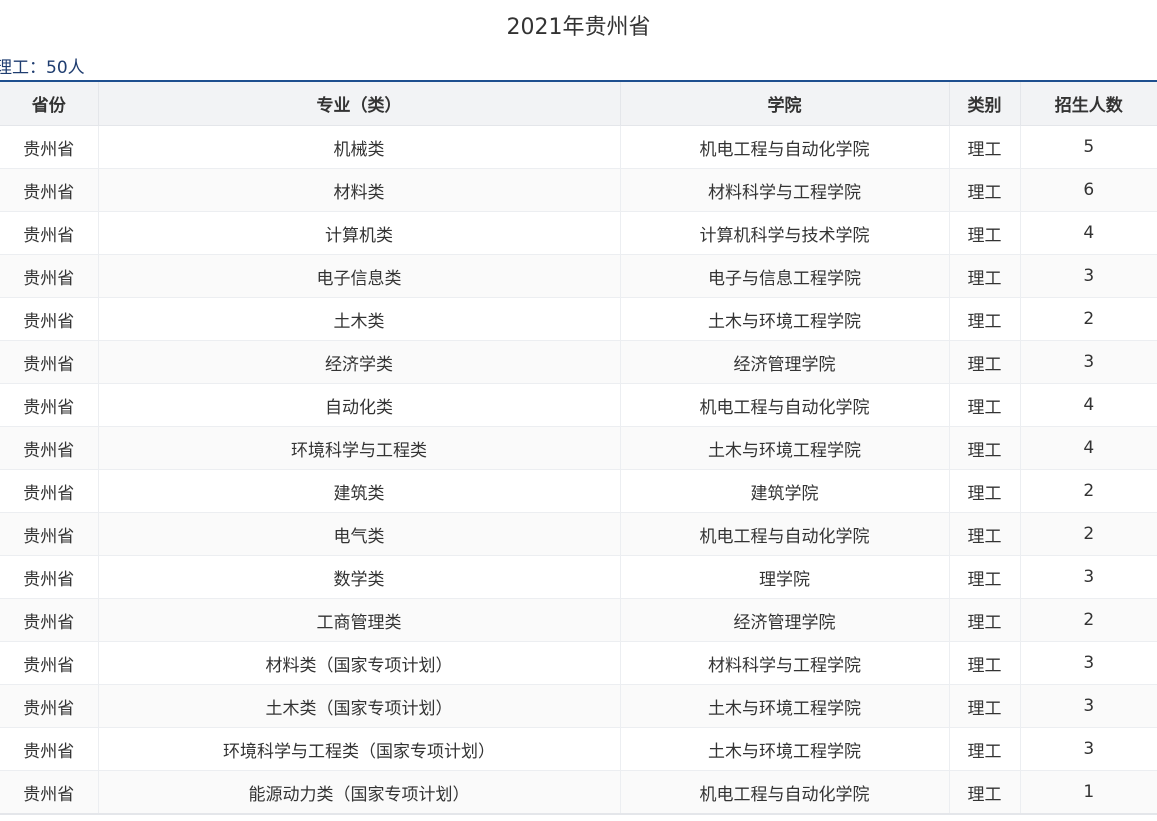 The image size is (1157, 821). Describe the element at coordinates (785, 233) in the screenshot. I see `cell-college: 计算机科学与技术学院` at that location.